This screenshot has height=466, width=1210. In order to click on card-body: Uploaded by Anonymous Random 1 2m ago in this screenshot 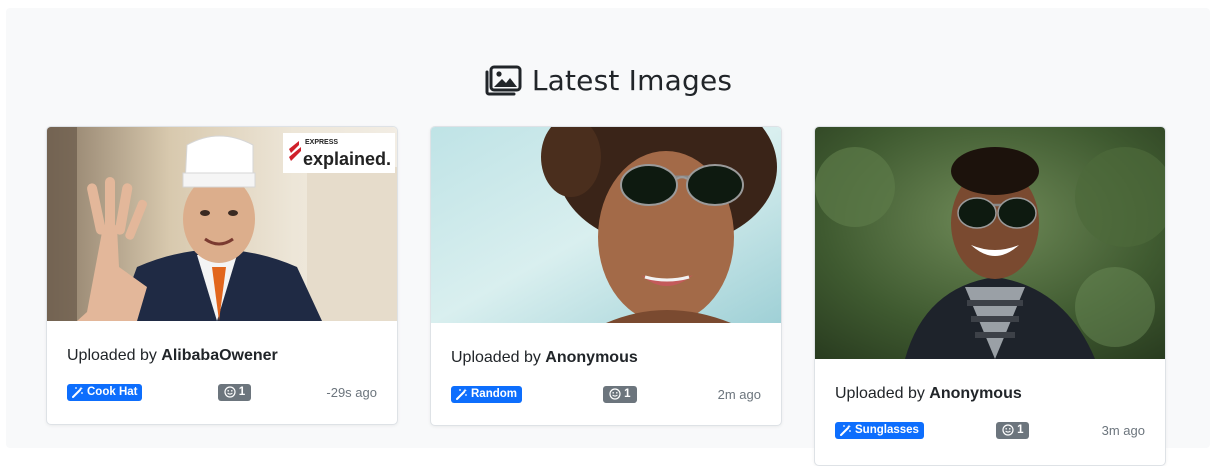, I will do `click(606, 376)`.